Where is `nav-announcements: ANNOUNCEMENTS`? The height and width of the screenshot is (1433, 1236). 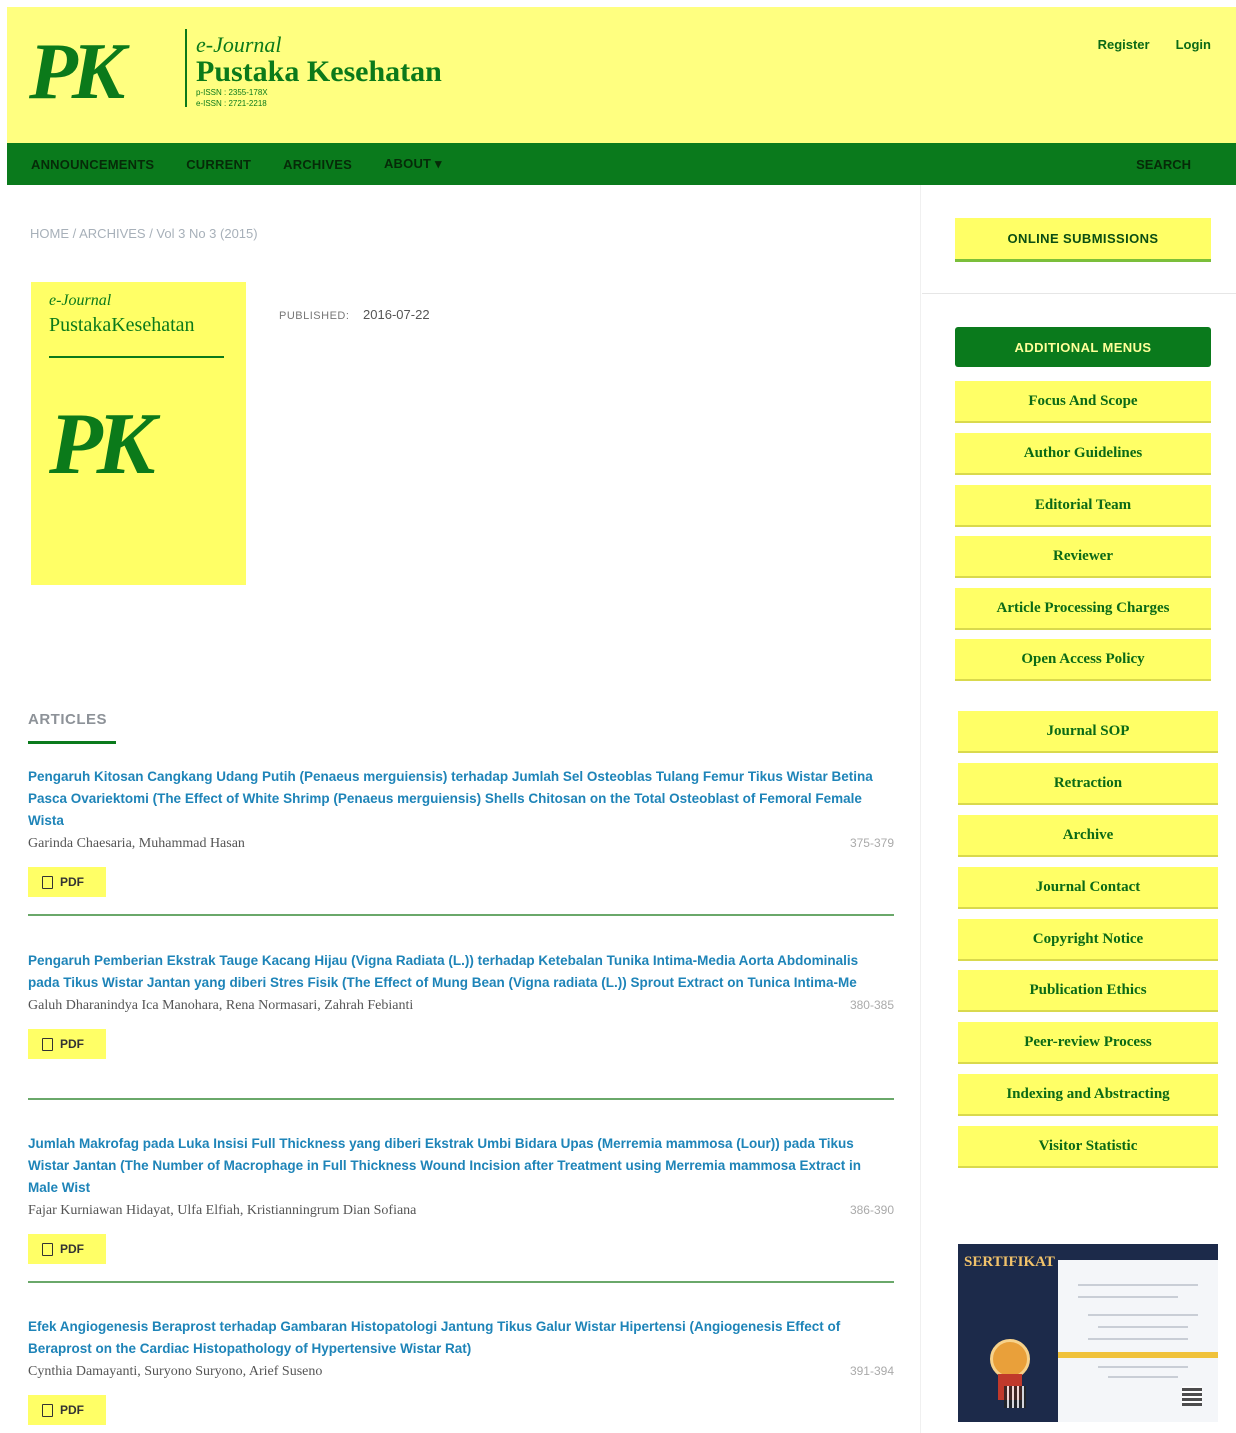
nav-announcements: ANNOUNCEMENTS is located at coordinates (92, 164).